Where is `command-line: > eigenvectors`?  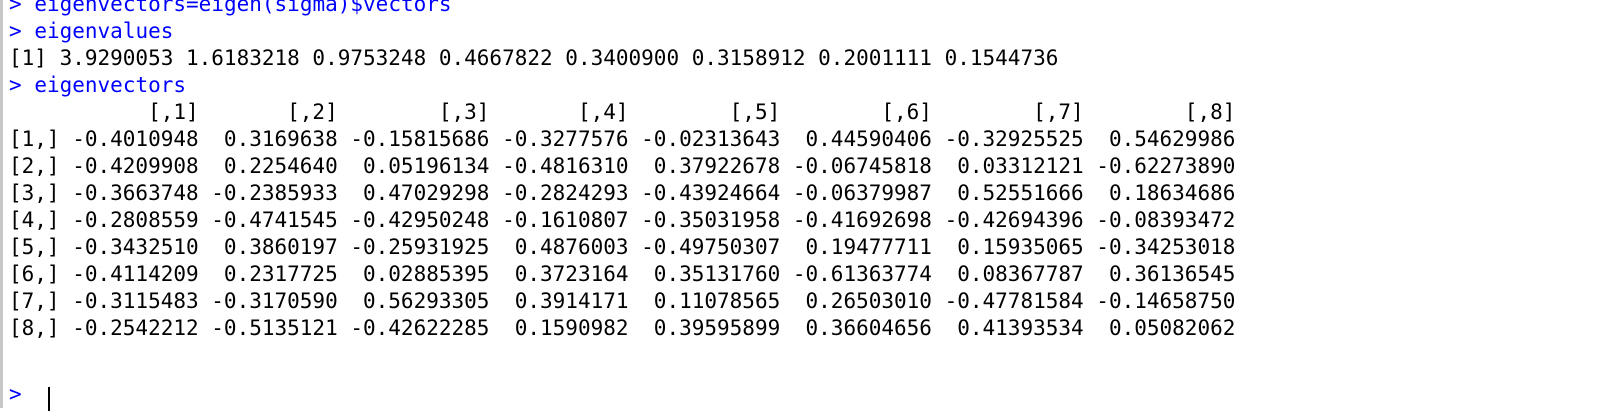 command-line: > eigenvectors is located at coordinates (97, 85).